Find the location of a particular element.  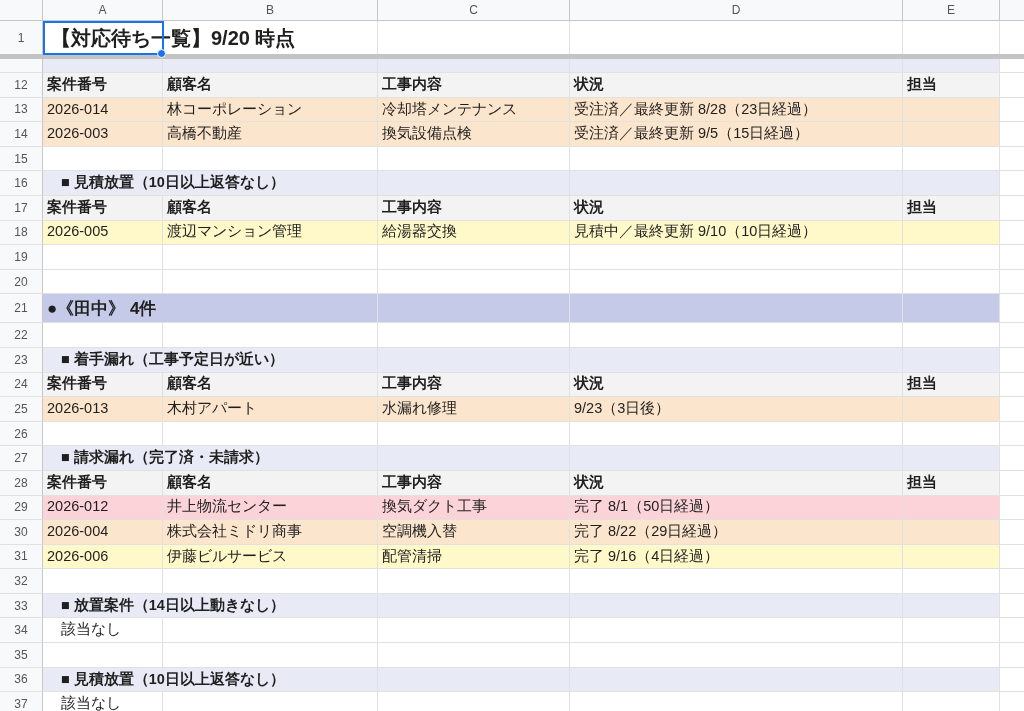

column-header: E is located at coordinates (951, 10).